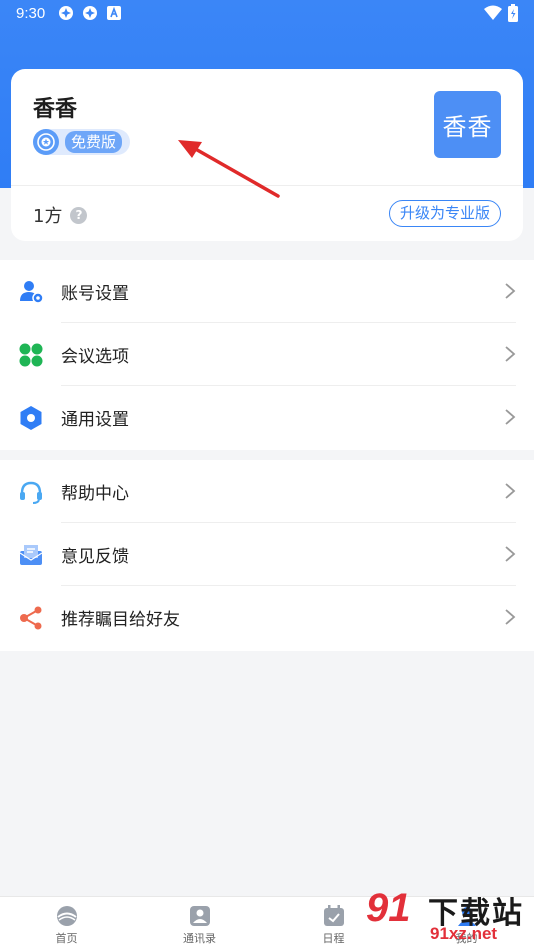 Image resolution: width=534 pixels, height=950 pixels. What do you see at coordinates (79, 215) in the screenshot?
I see `help-question-icon: ?` at bounding box center [79, 215].